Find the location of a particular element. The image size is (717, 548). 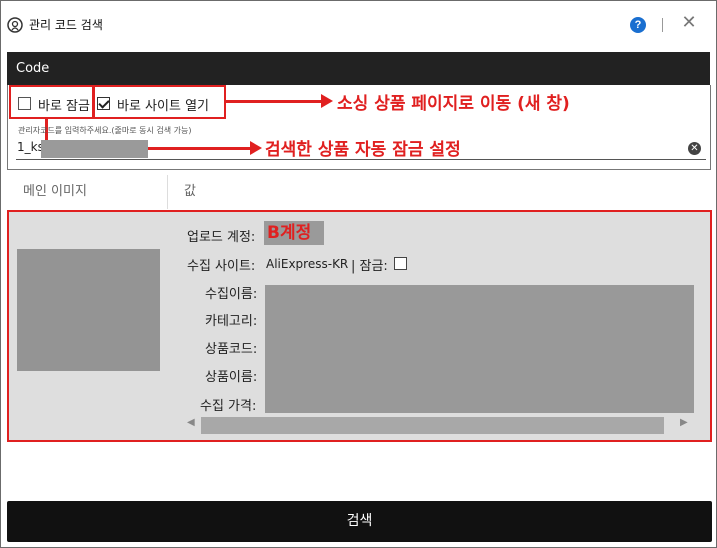

redacted-code is located at coordinates (94, 149).